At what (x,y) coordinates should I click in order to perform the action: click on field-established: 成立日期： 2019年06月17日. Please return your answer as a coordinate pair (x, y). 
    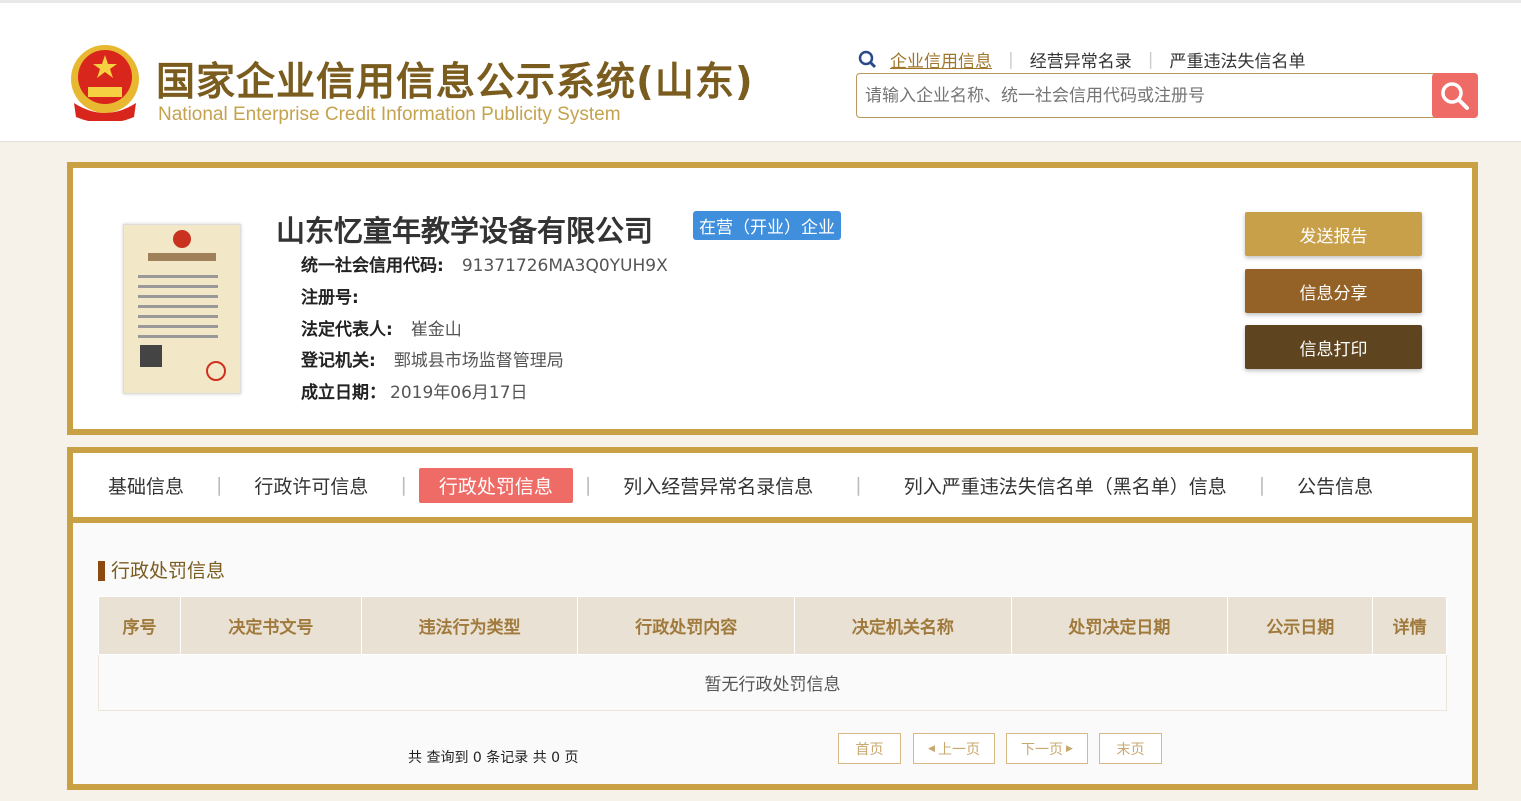
    Looking at the image, I should click on (414, 393).